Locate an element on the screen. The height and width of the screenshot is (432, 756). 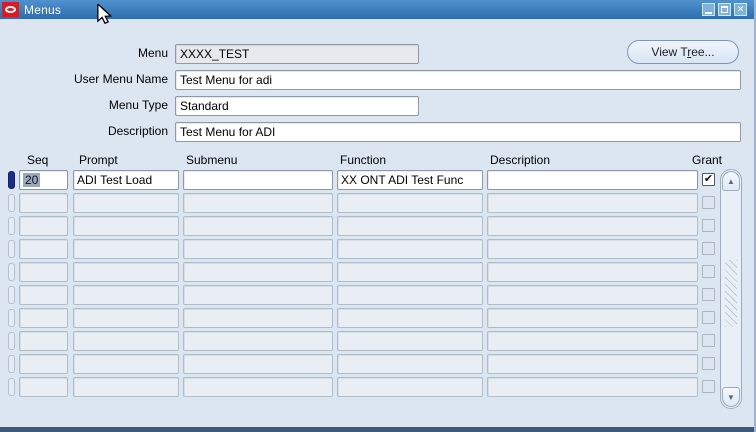
description-field: Test Menu for ADI is located at coordinates (458, 132).